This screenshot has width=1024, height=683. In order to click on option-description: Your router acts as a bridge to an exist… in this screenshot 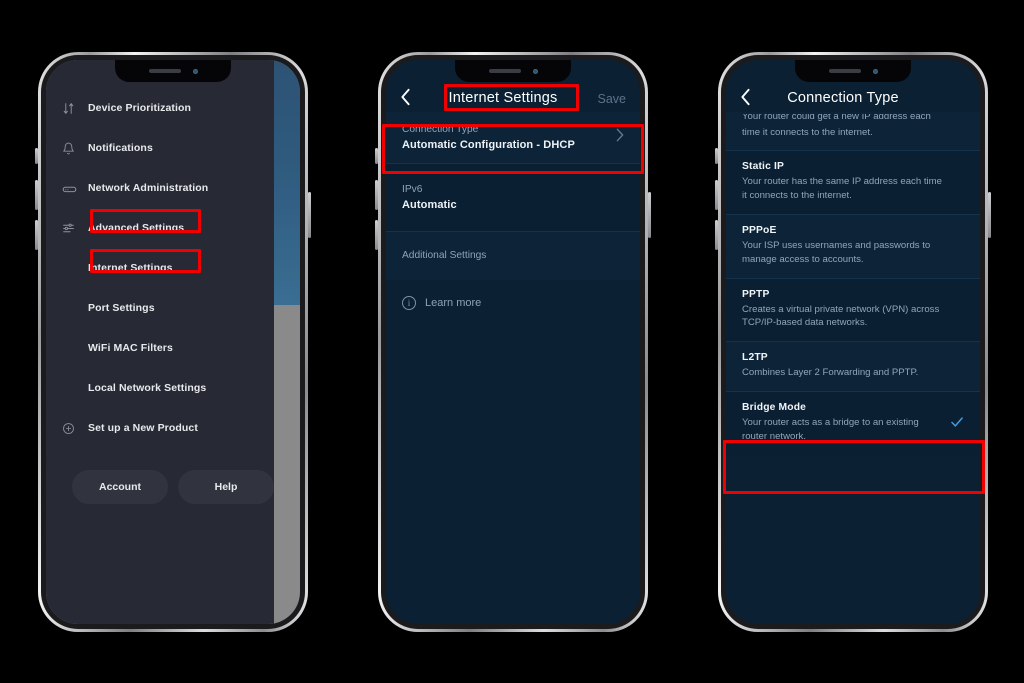, I will do `click(830, 430)`.